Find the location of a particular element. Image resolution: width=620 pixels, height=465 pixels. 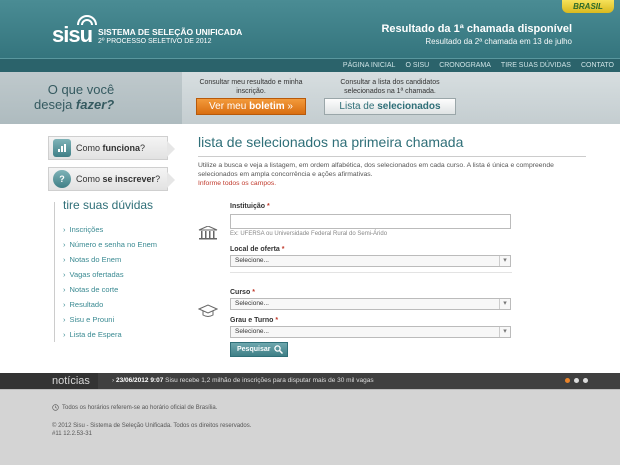

required-note: Informe todos os campos. is located at coordinates (237, 183).